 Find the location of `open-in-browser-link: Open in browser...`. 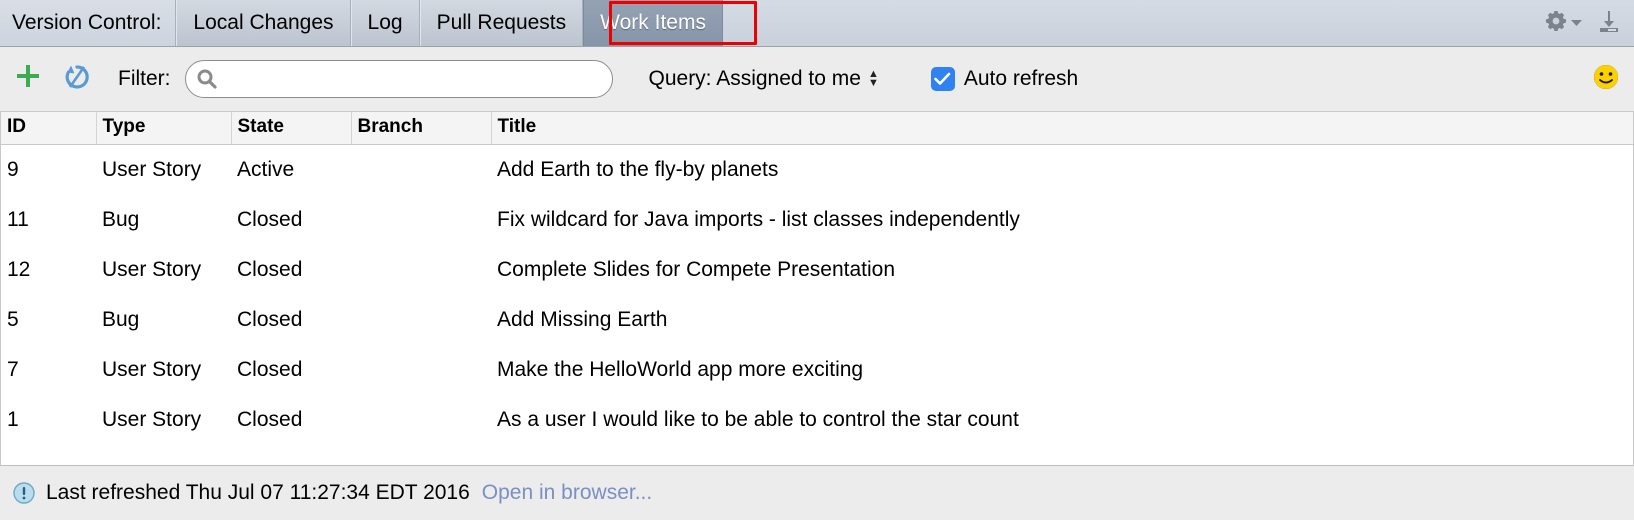

open-in-browser-link: Open in browser... is located at coordinates (567, 493).